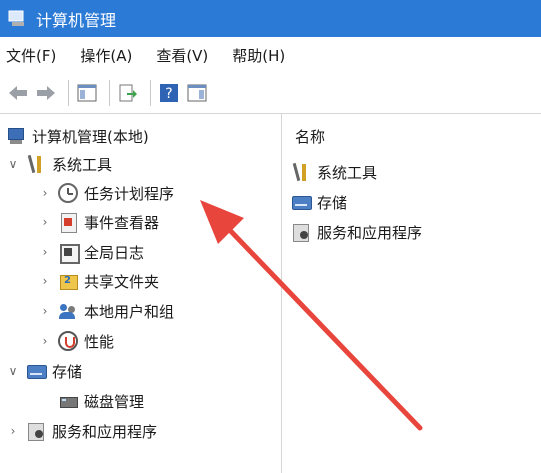 The height and width of the screenshot is (473, 541). I want to click on tree-item-root: 计算机管理(本地), so click(77, 136).